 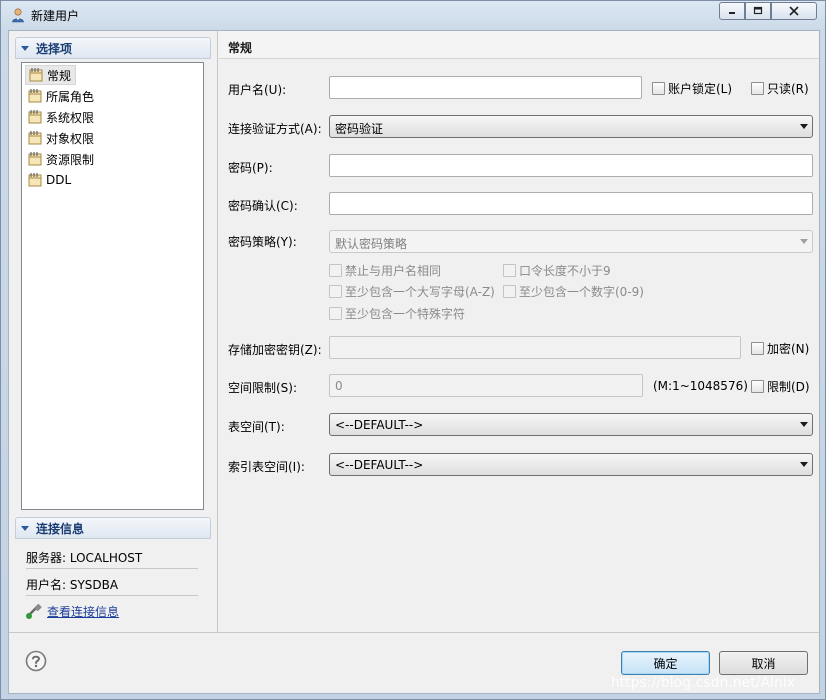 What do you see at coordinates (571, 424) in the screenshot?
I see `tablespace-select: <--DEFAULT-->` at bounding box center [571, 424].